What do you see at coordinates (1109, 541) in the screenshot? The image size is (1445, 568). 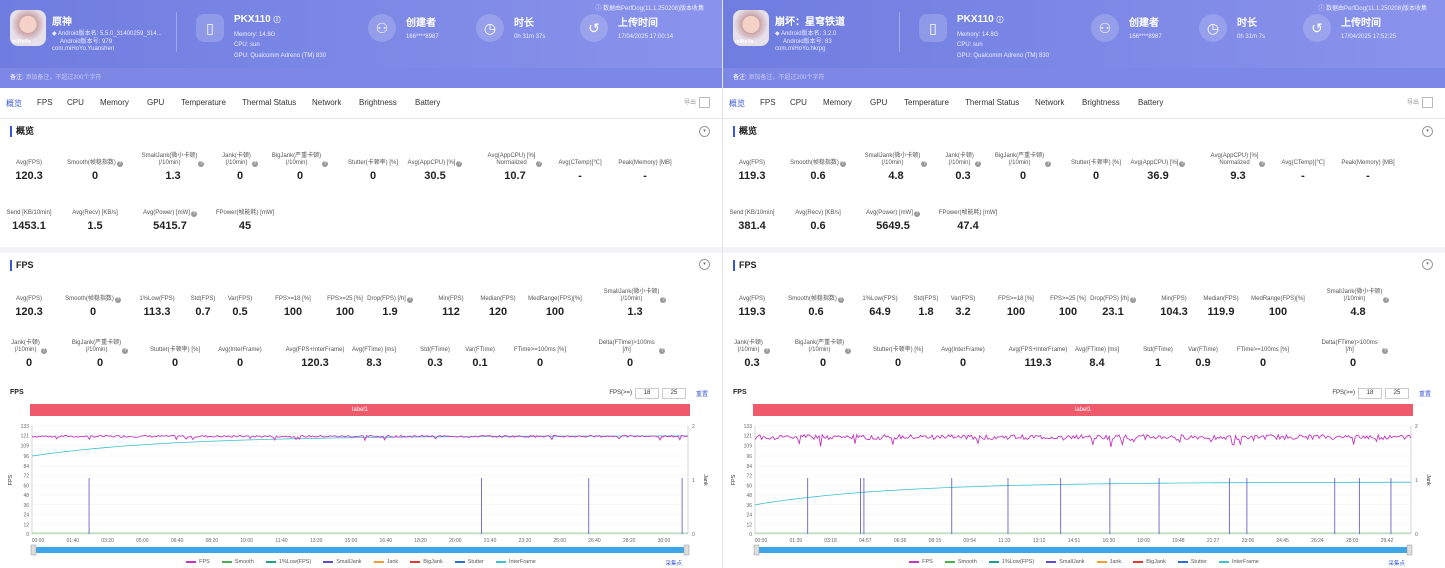 I see `x-tick-label: 16:30` at bounding box center [1109, 541].